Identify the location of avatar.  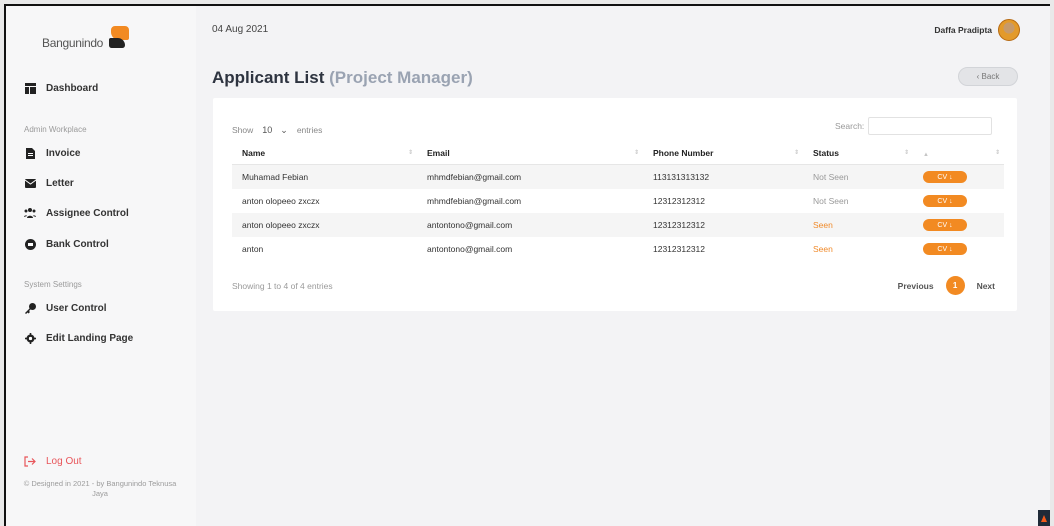
(1009, 30).